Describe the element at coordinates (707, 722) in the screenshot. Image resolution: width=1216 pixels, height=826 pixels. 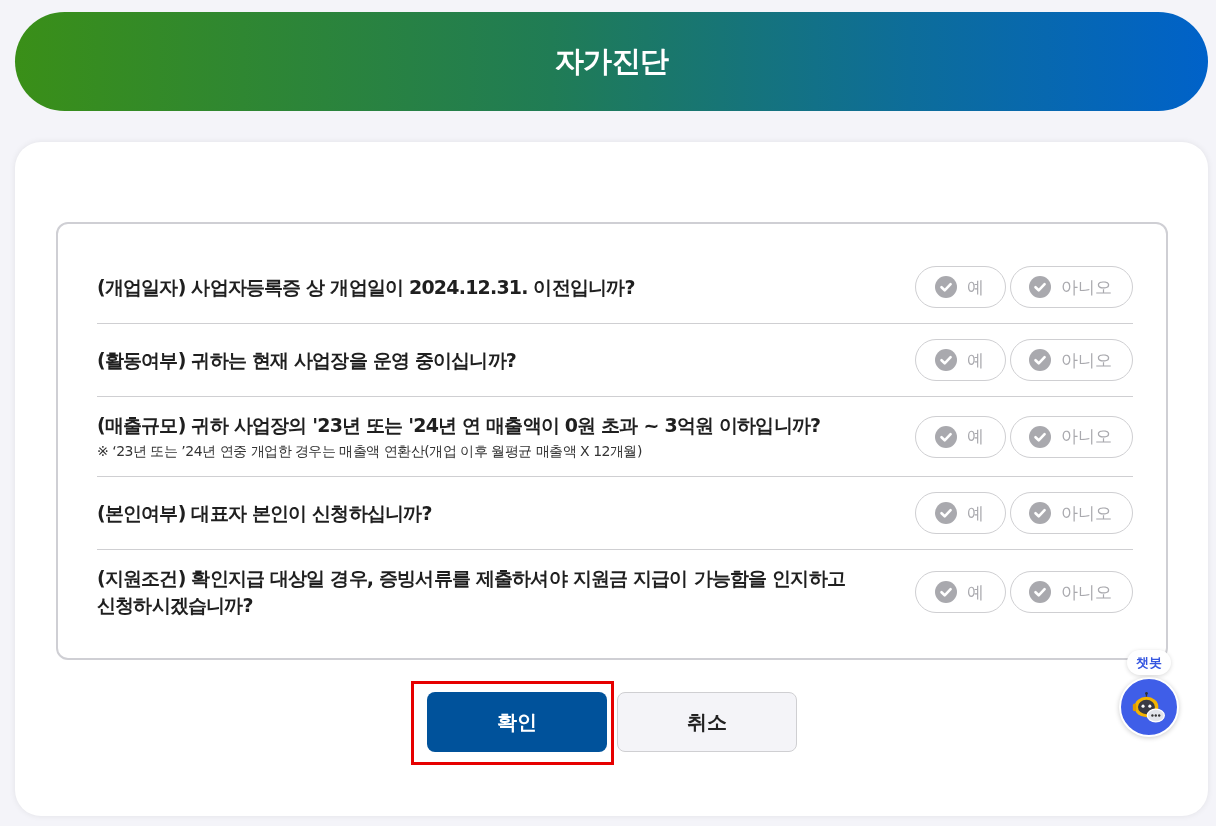
I see `cancel-button: 취소` at that location.